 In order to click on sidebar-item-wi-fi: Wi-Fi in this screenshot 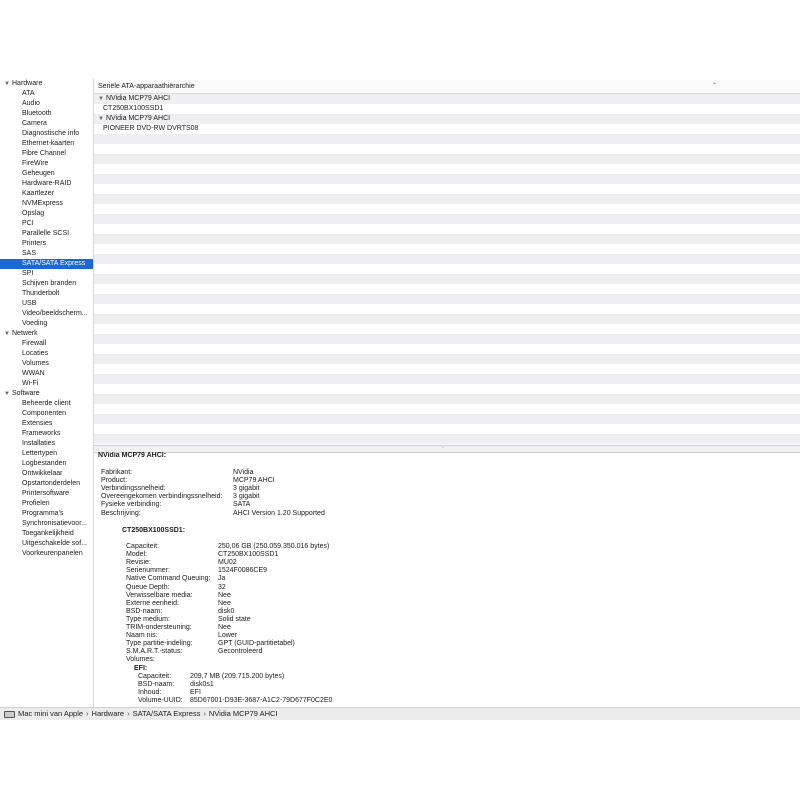, I will do `click(46, 384)`.